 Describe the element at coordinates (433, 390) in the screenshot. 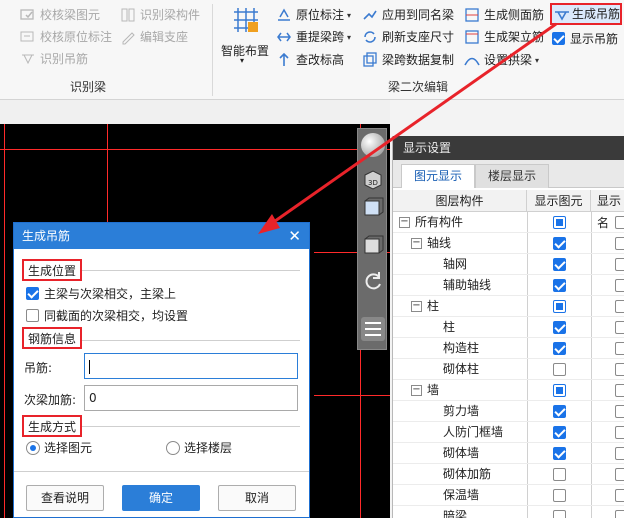

I see `layer-name: 墙` at that location.